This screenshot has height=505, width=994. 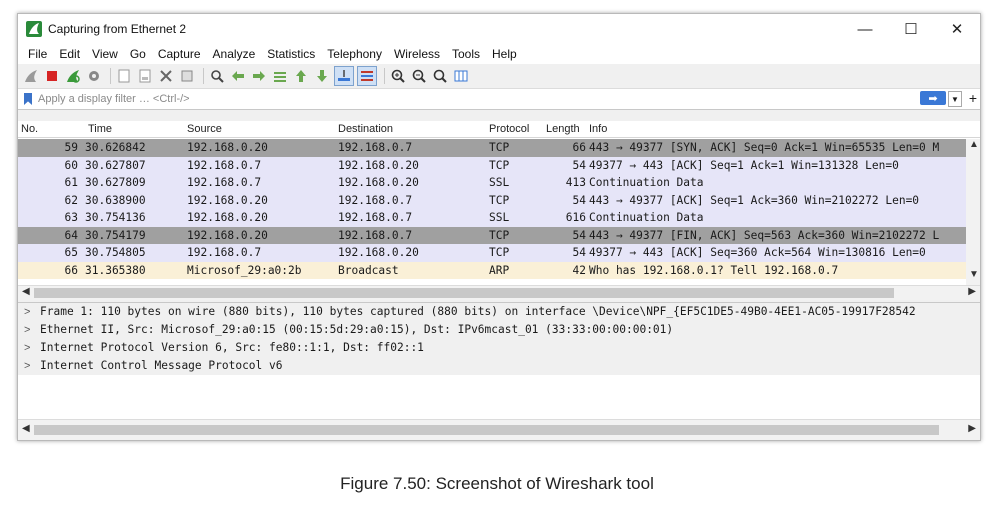 I want to click on cell-no: 63, so click(x=71, y=217).